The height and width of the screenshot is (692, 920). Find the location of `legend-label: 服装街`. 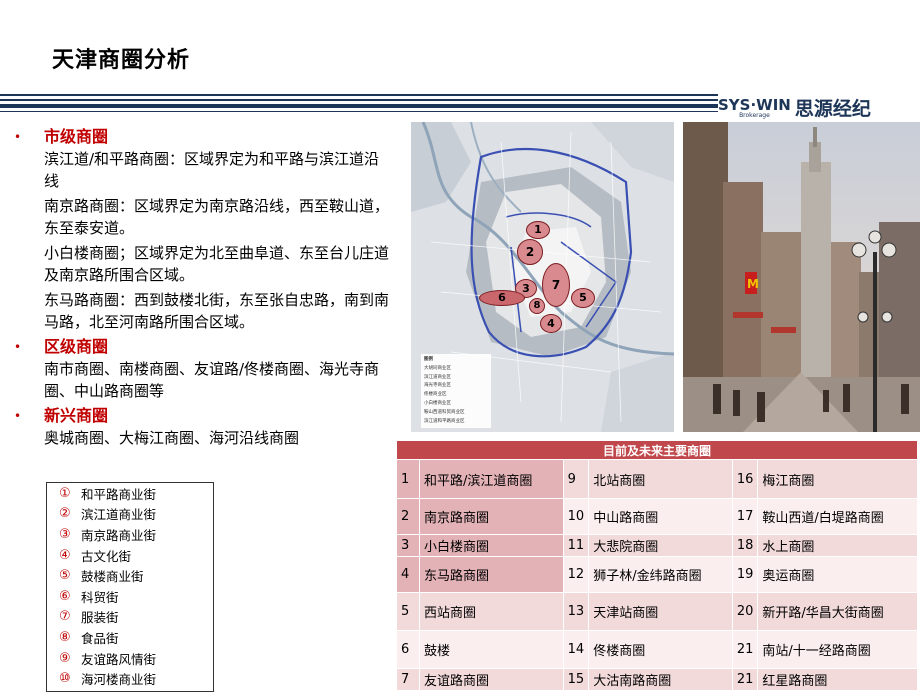

legend-label: 服装街 is located at coordinates (100, 618).